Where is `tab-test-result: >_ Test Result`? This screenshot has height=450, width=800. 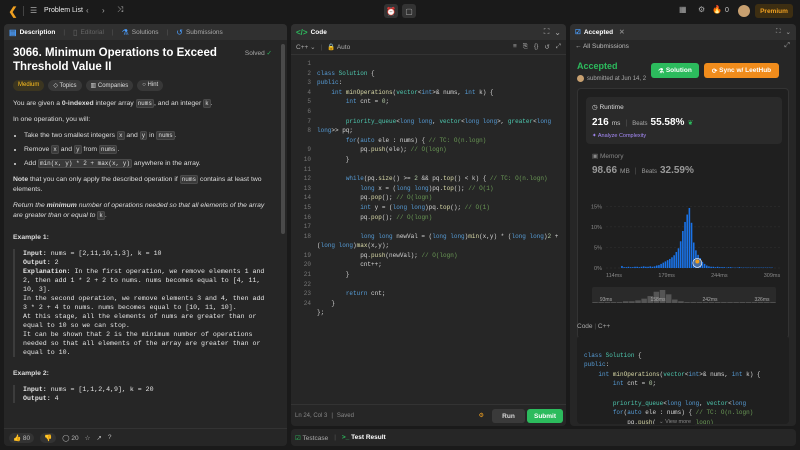
tab-test-result: >_ Test Result is located at coordinates (364, 437).